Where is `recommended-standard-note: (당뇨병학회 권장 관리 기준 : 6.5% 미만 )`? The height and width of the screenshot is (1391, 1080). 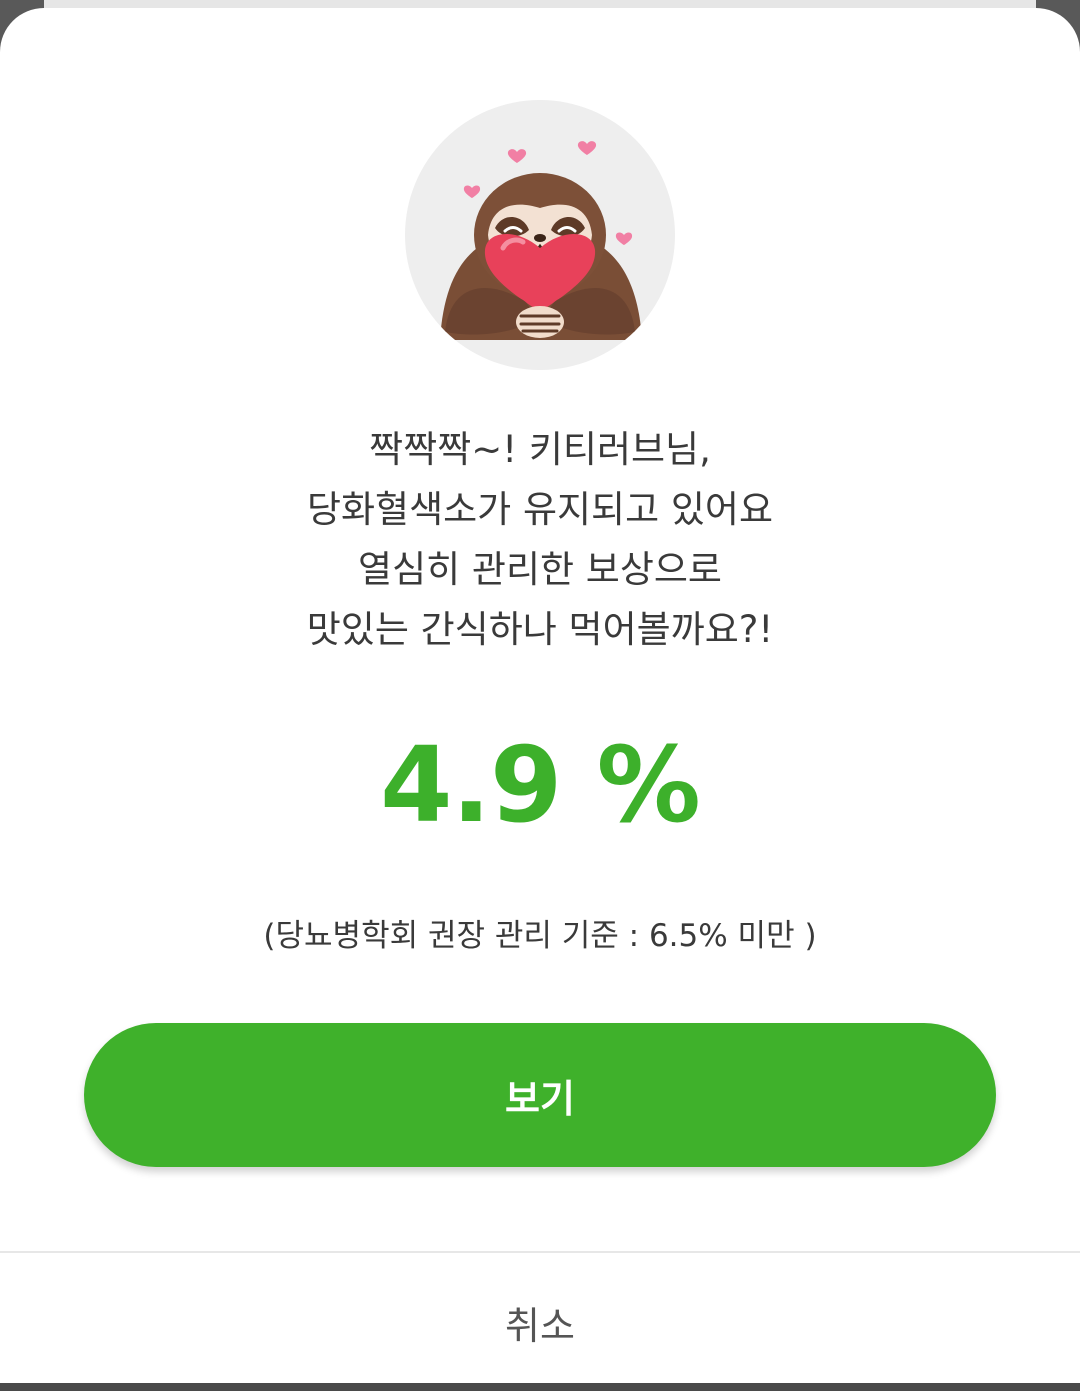 recommended-standard-note: (당뇨병학회 권장 관리 기준 : 6.5% 미만 ) is located at coordinates (540, 936).